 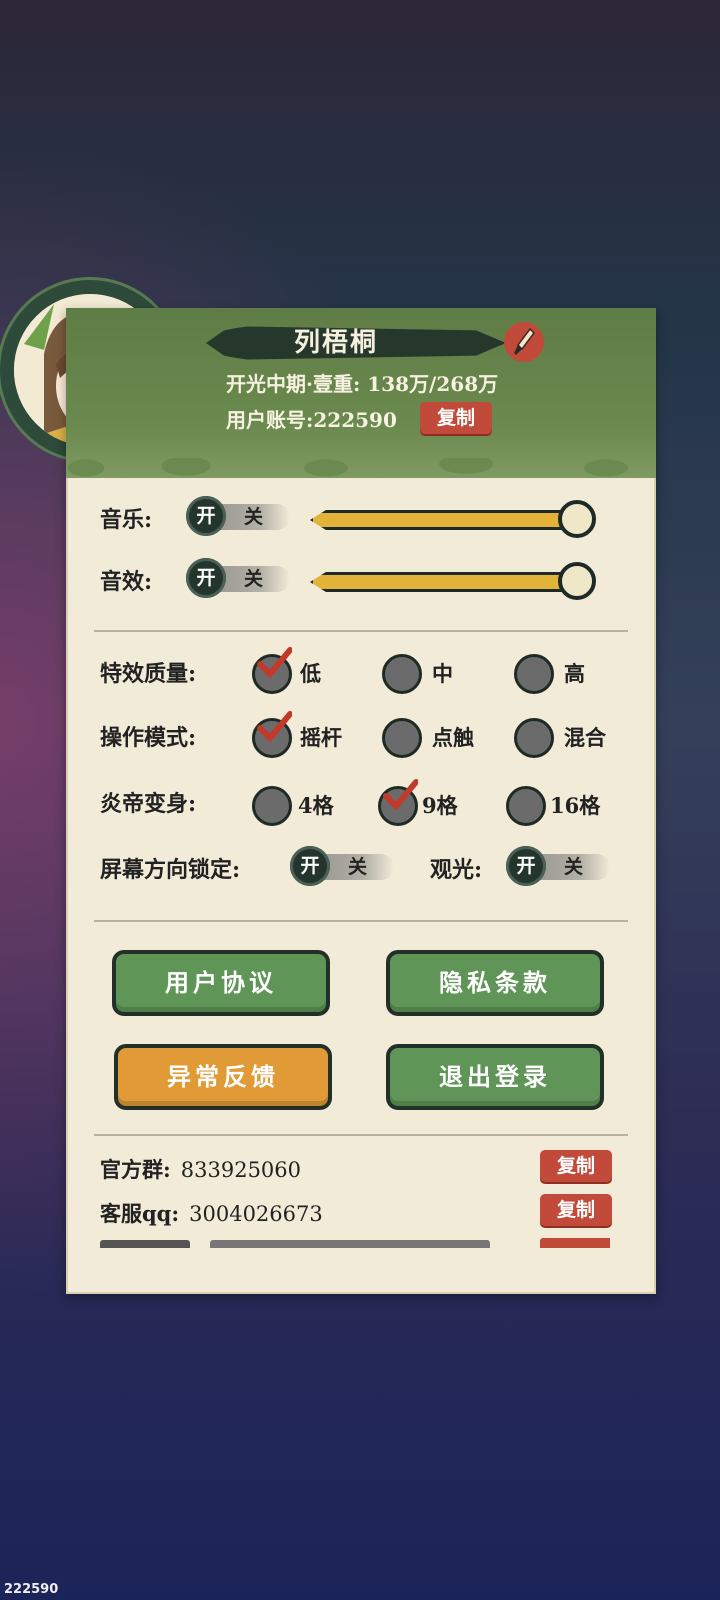 I want to click on control-joystick-label: 摇杆, so click(x=321, y=737).